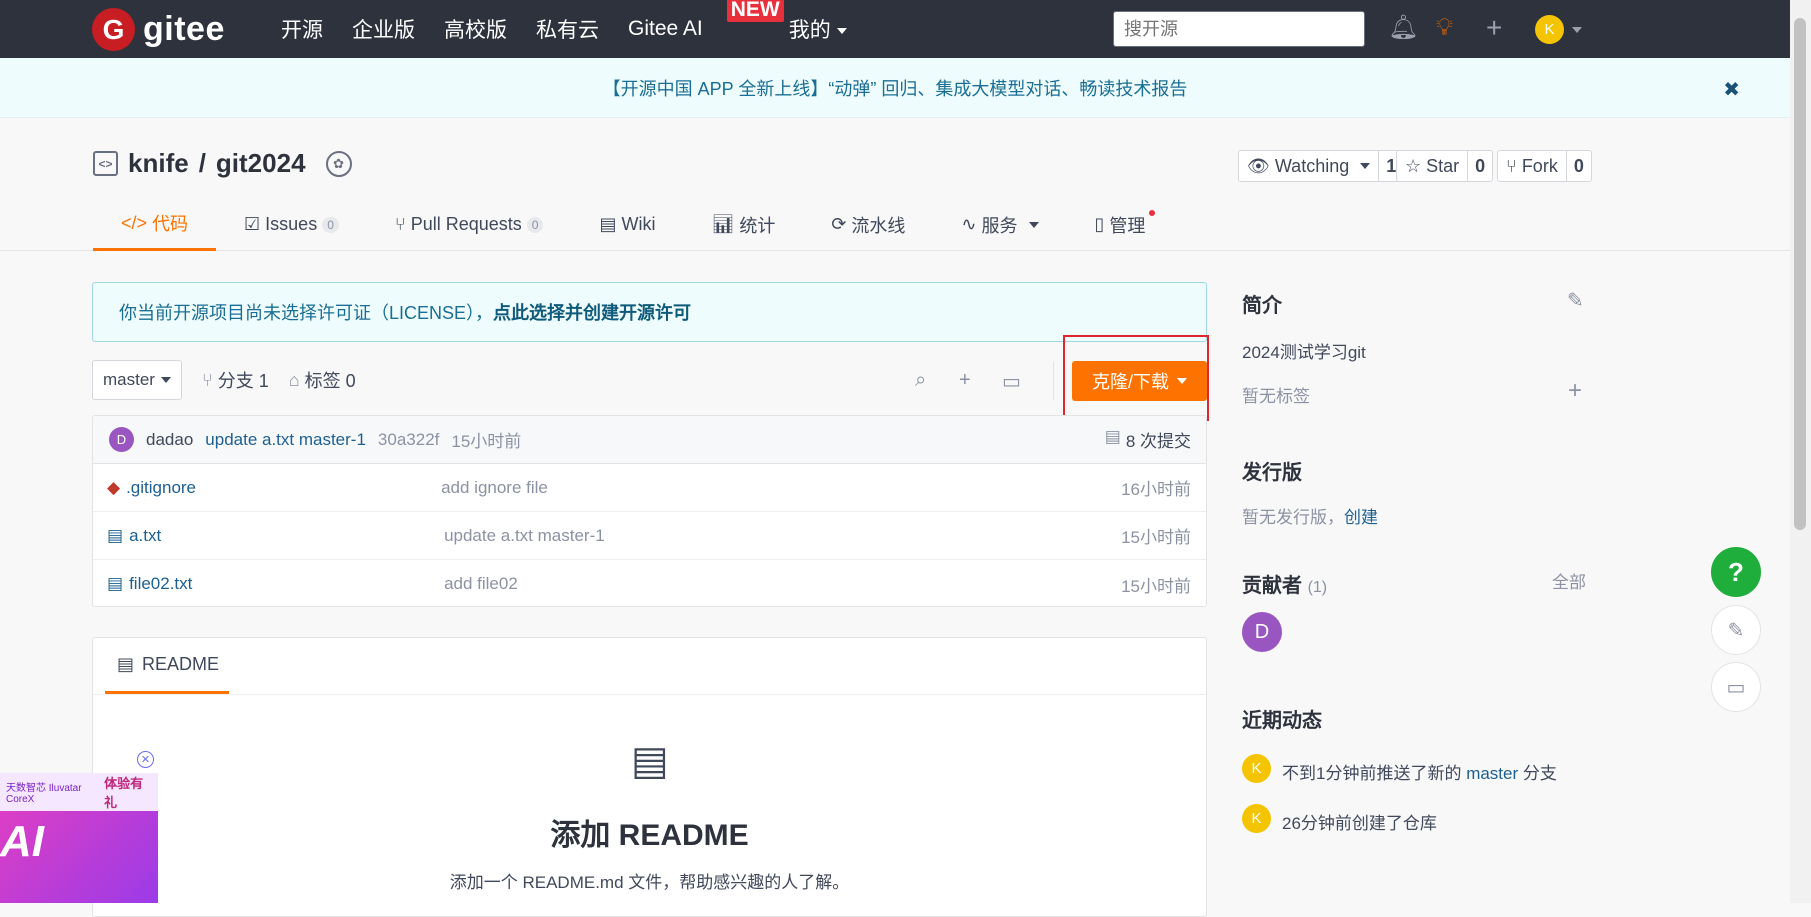 The width and height of the screenshot is (1811, 917). Describe the element at coordinates (243, 381) in the screenshot. I see `branches-label: 分支 1` at that location.